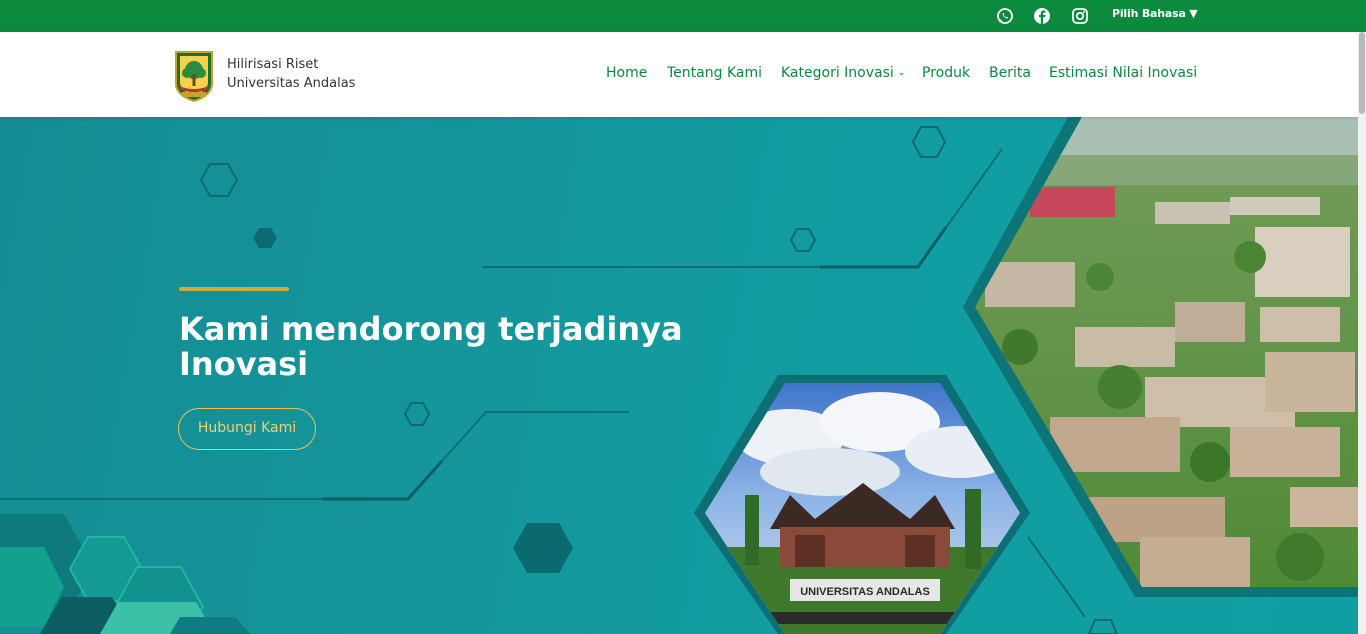 This screenshot has height=634, width=1366. I want to click on page-scrollbar, so click(1362, 333).